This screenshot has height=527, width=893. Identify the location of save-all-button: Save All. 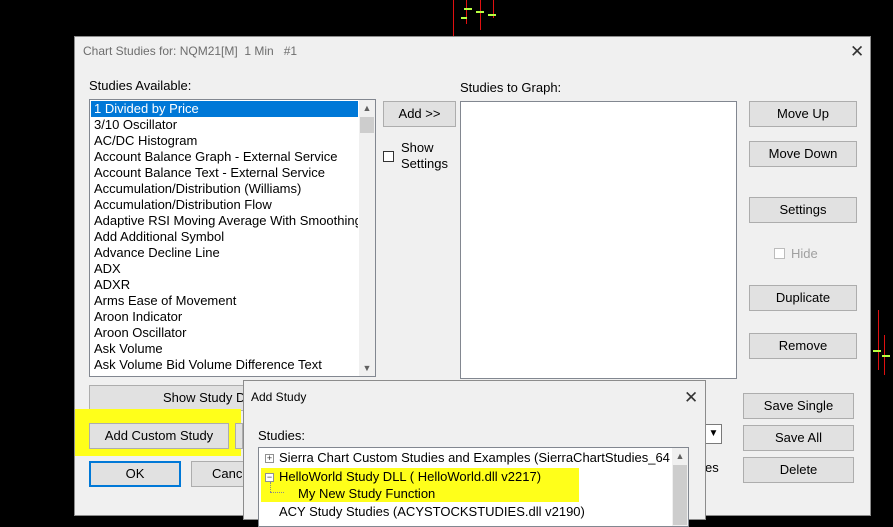
(798, 438).